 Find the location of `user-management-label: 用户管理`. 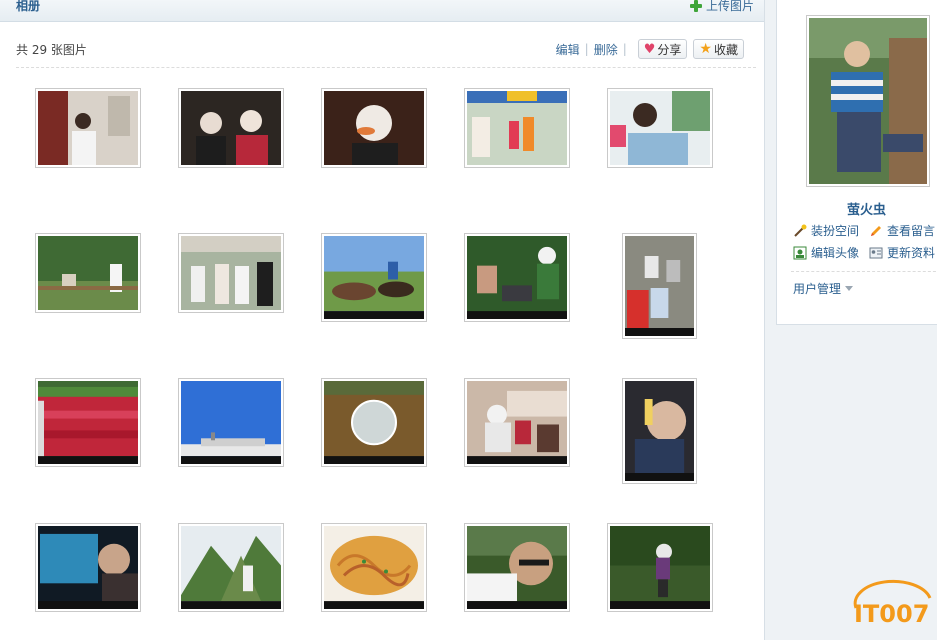

user-management-label: 用户管理 is located at coordinates (817, 289).